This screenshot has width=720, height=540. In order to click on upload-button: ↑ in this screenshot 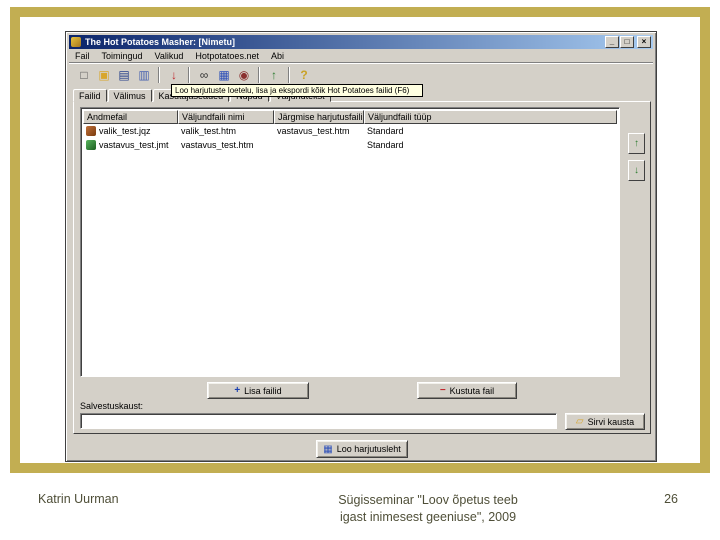, I will do `click(274, 75)`.